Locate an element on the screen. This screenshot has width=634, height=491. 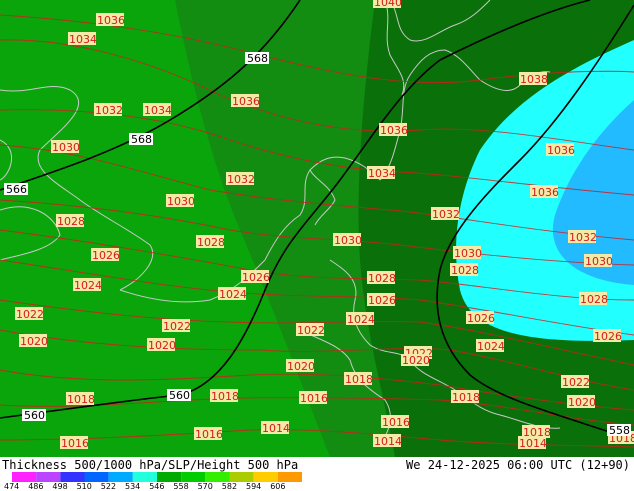
svg-text: 1038 is located at coordinates (534, 79).